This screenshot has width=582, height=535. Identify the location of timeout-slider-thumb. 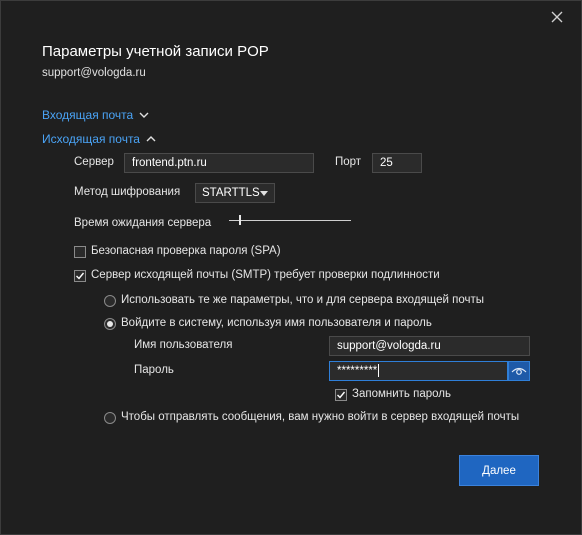
(239, 220).